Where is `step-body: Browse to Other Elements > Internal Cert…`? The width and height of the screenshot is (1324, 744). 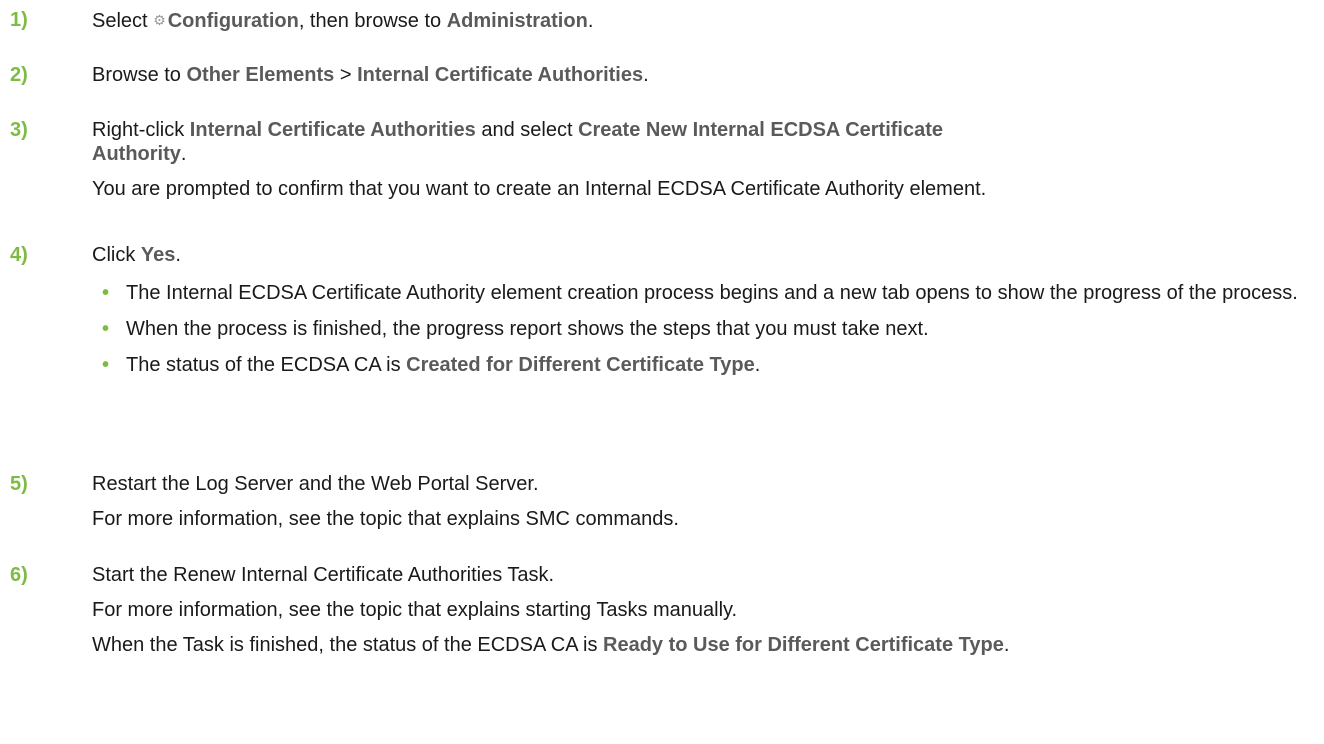 step-body: Browse to Other Elements > Internal Cert… is located at coordinates (698, 75).